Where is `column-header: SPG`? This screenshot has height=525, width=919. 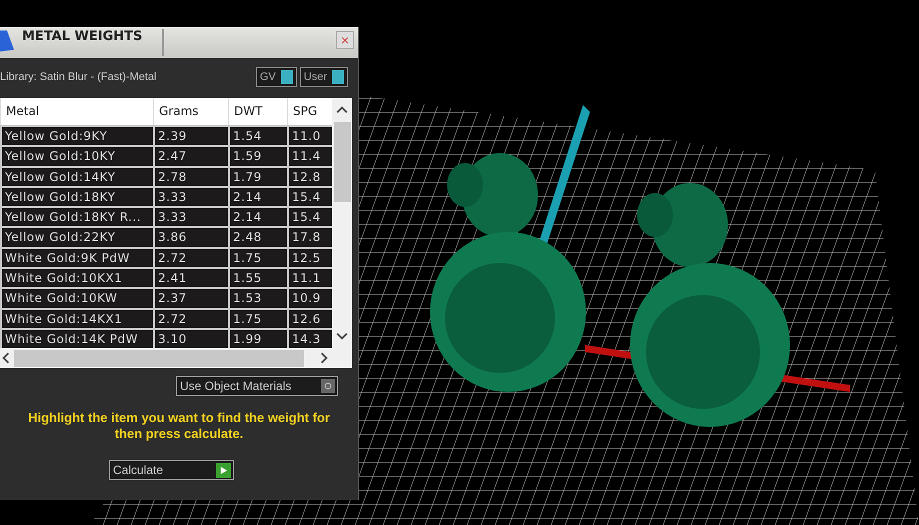 column-header: SPG is located at coordinates (309, 111).